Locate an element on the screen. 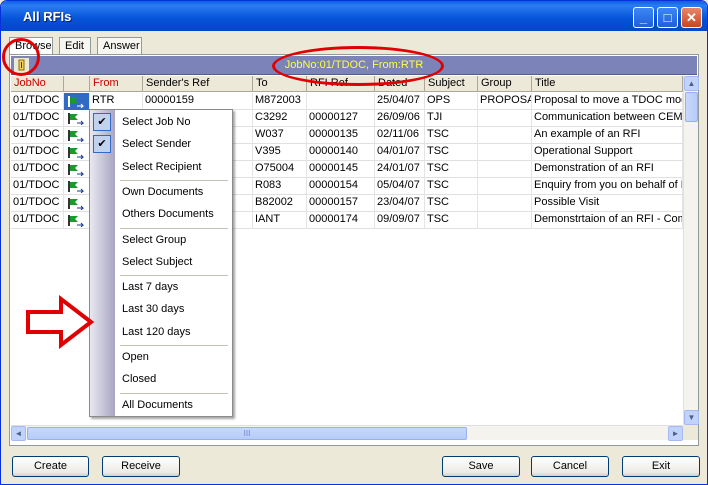 This screenshot has height=485, width=708. cell-senders-ref: 00000159 is located at coordinates (198, 101).